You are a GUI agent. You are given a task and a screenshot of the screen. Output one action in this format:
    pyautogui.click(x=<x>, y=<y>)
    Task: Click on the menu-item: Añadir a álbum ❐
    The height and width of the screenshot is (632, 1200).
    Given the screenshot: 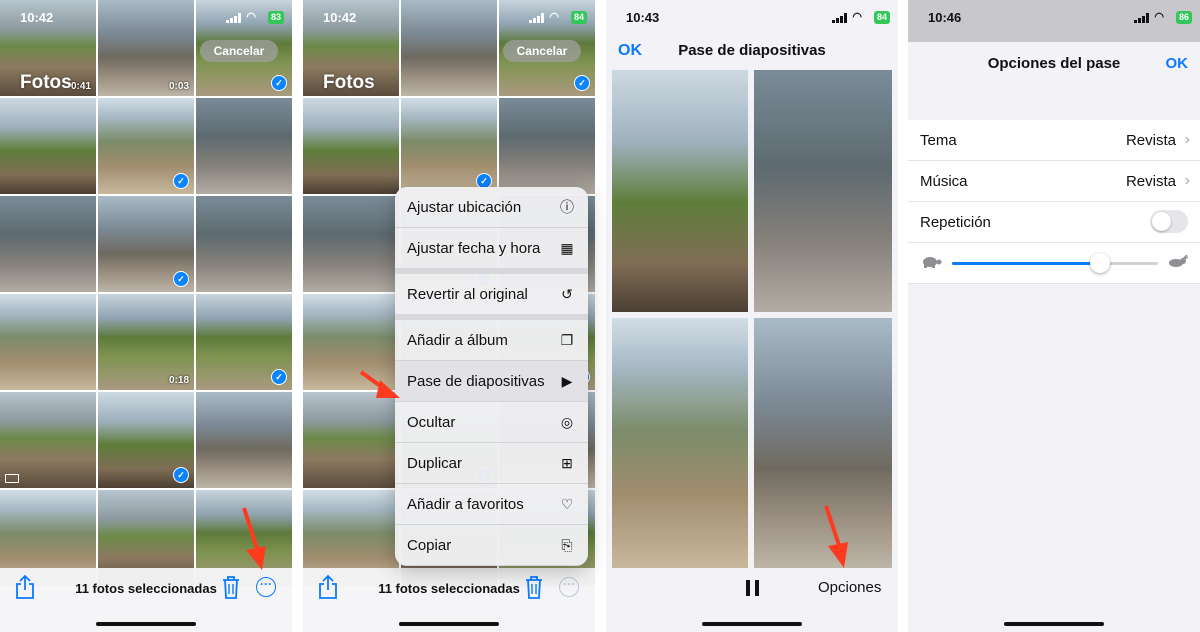 What is the action you would take?
    pyautogui.click(x=491, y=340)
    